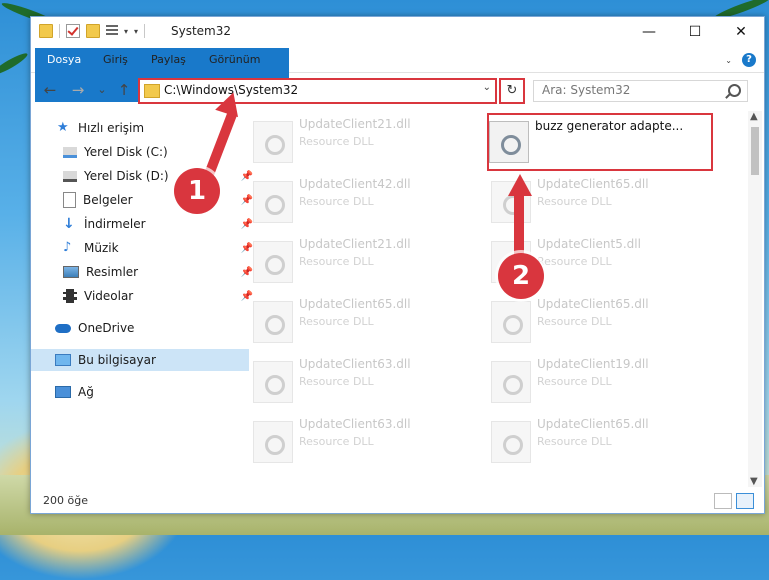  What do you see at coordinates (197, 191) in the screenshot?
I see `step-1-badge: 1` at bounding box center [197, 191].